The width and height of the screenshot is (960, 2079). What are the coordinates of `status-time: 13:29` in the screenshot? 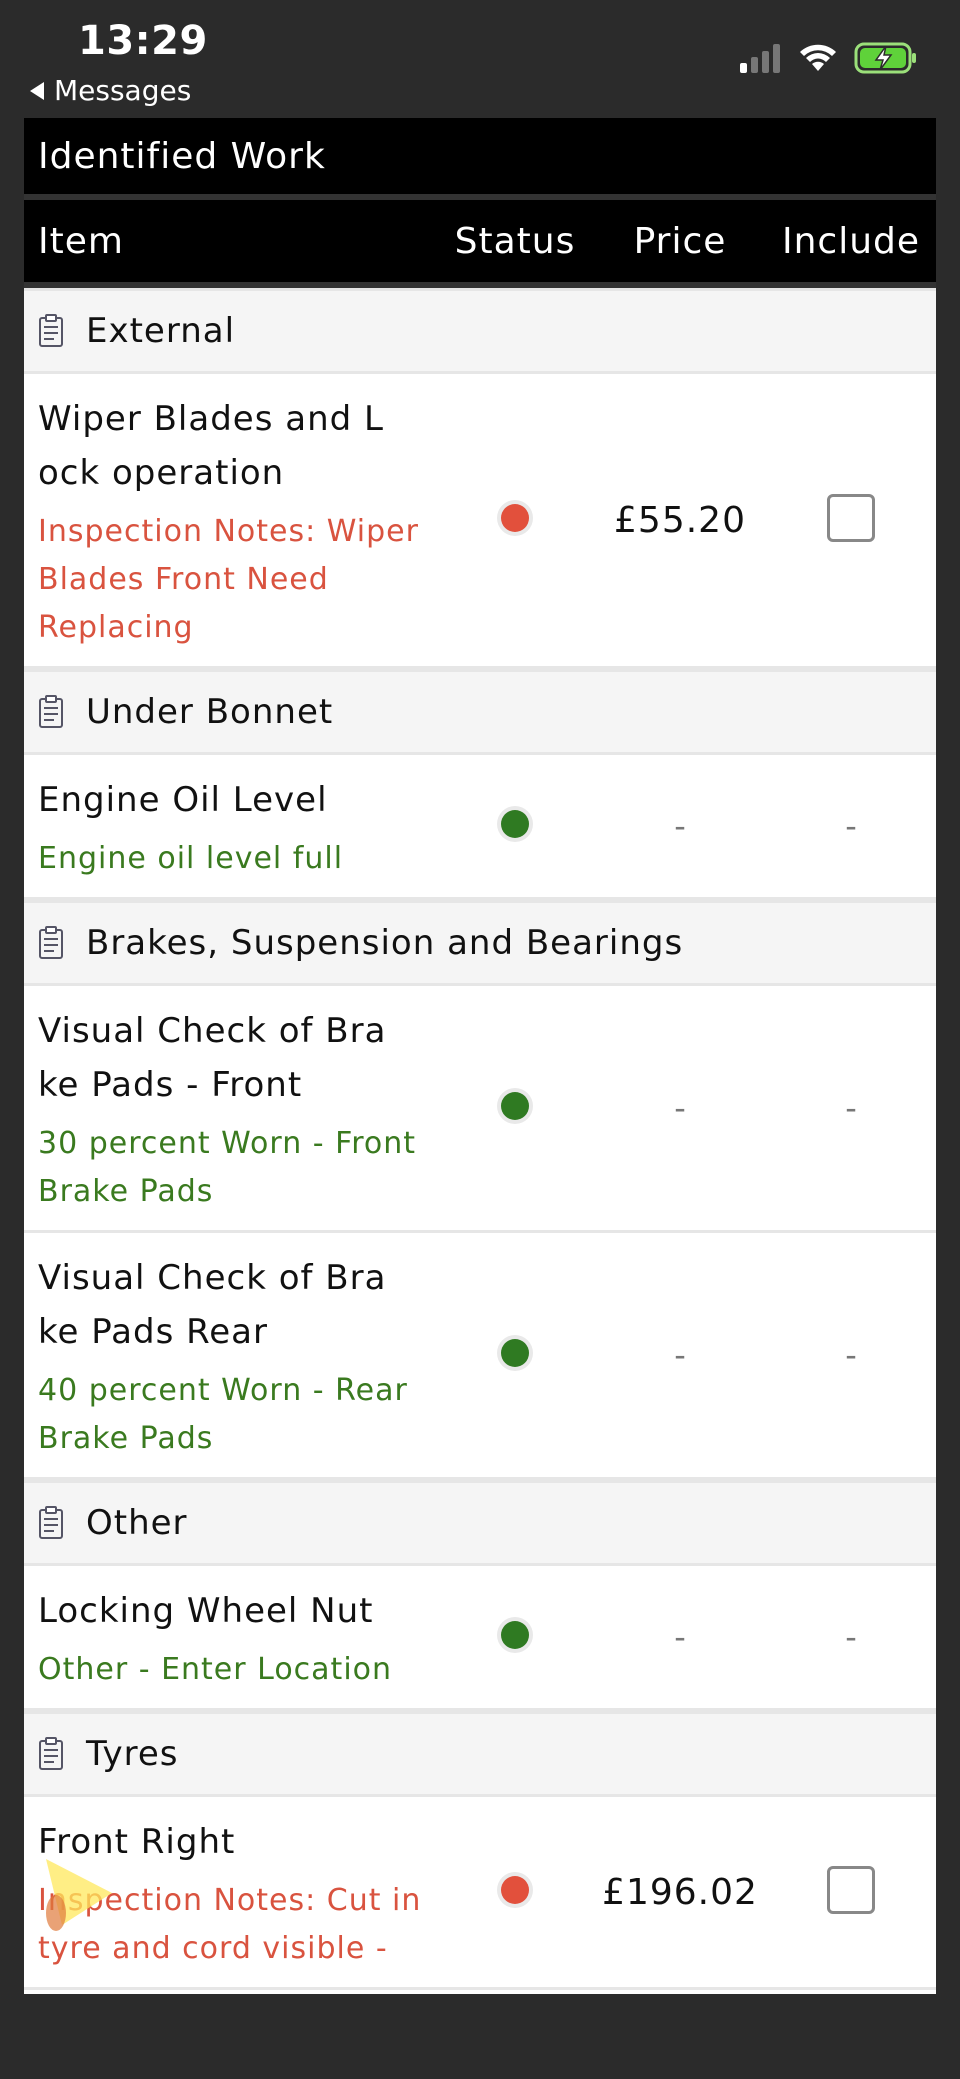 It's located at (143, 41).